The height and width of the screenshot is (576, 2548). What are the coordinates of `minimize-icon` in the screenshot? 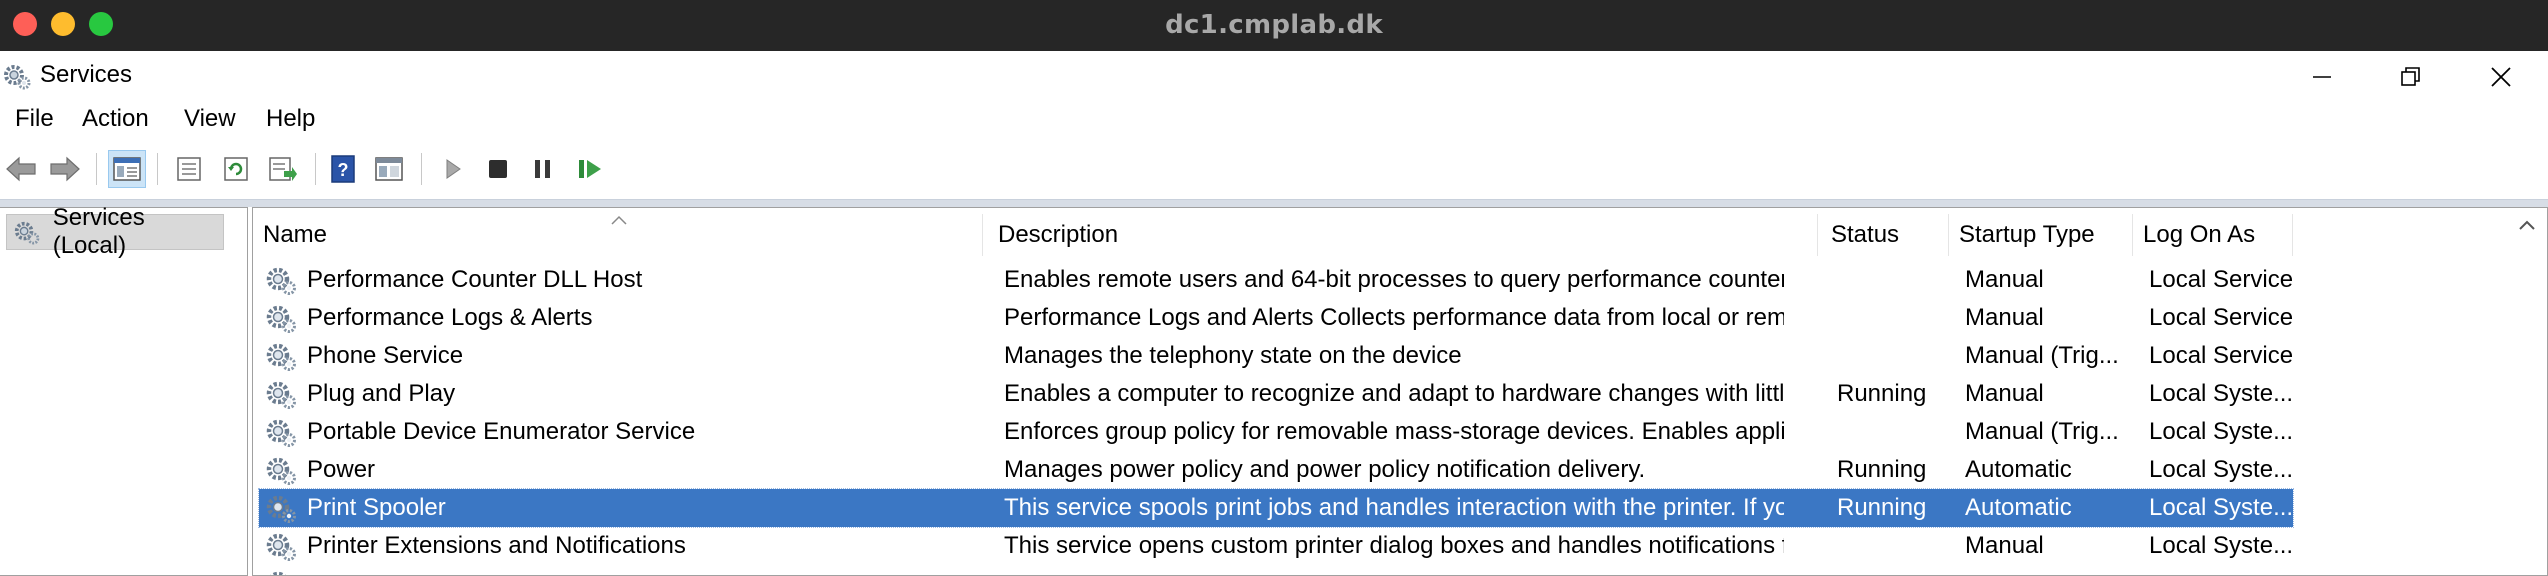 It's located at (2322, 77).